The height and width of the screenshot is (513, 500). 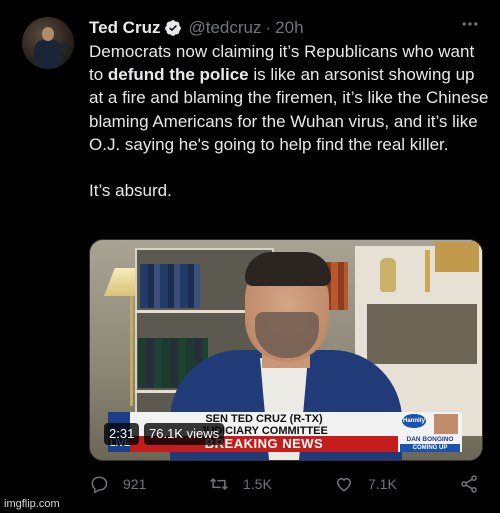 What do you see at coordinates (257, 484) in the screenshot?
I see `retweet-count: 1.5K` at bounding box center [257, 484].